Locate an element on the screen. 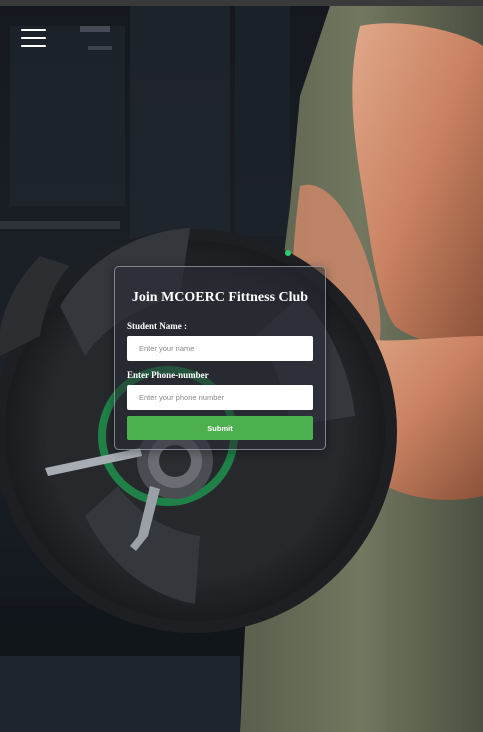  form-title: Join MCOERC Fittness Club is located at coordinates (220, 297).